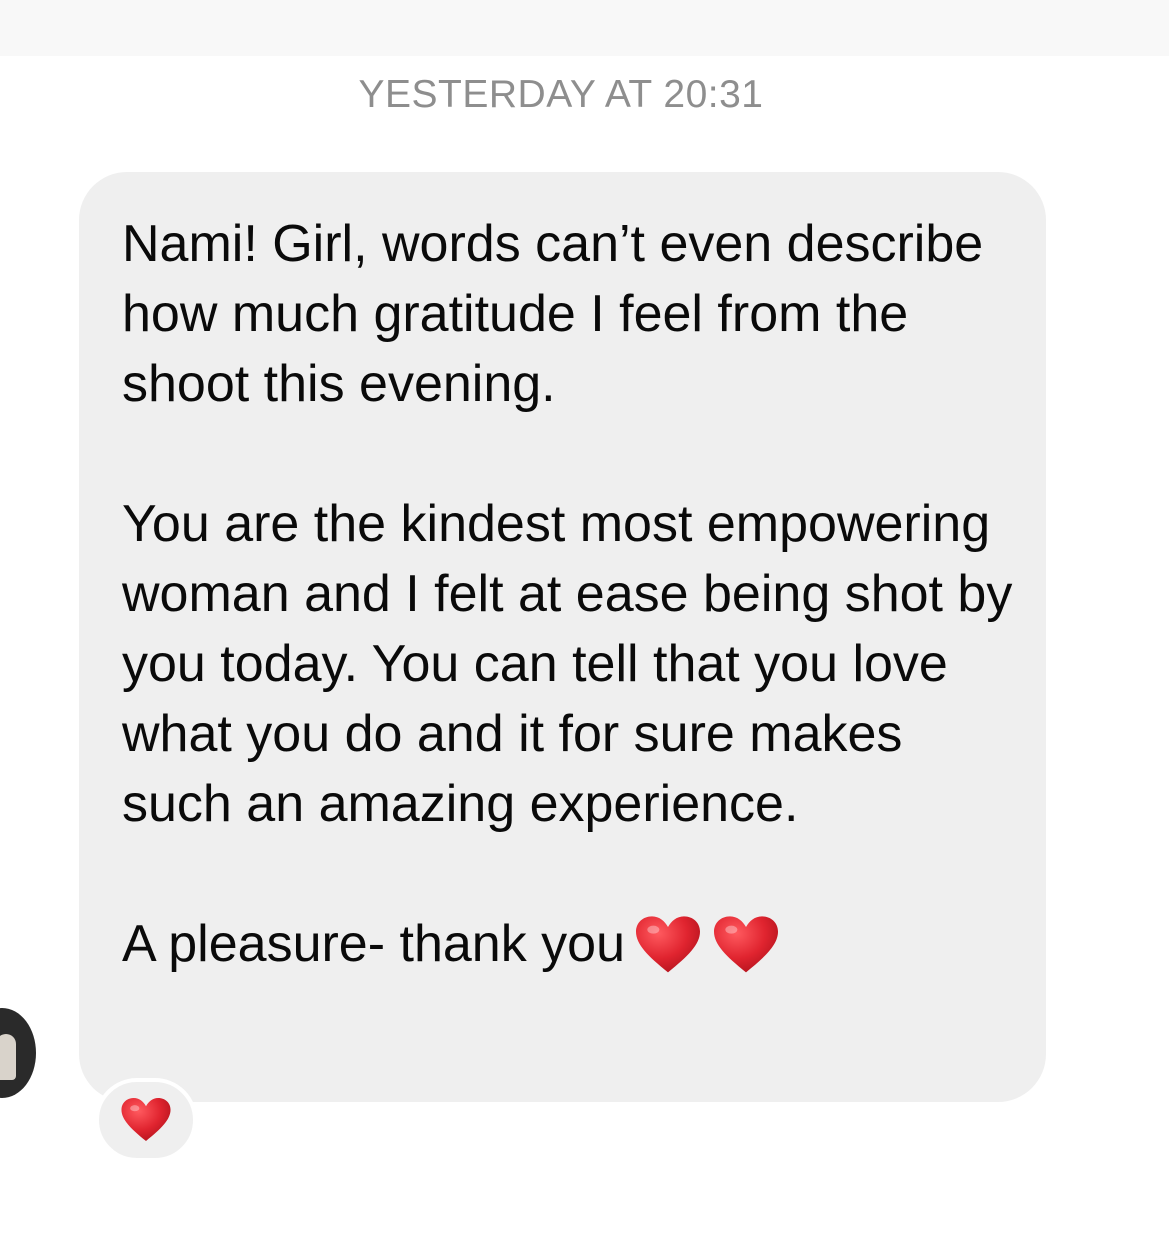  I want to click on message-closing-line: A pleasure- thank you, so click(569, 944).